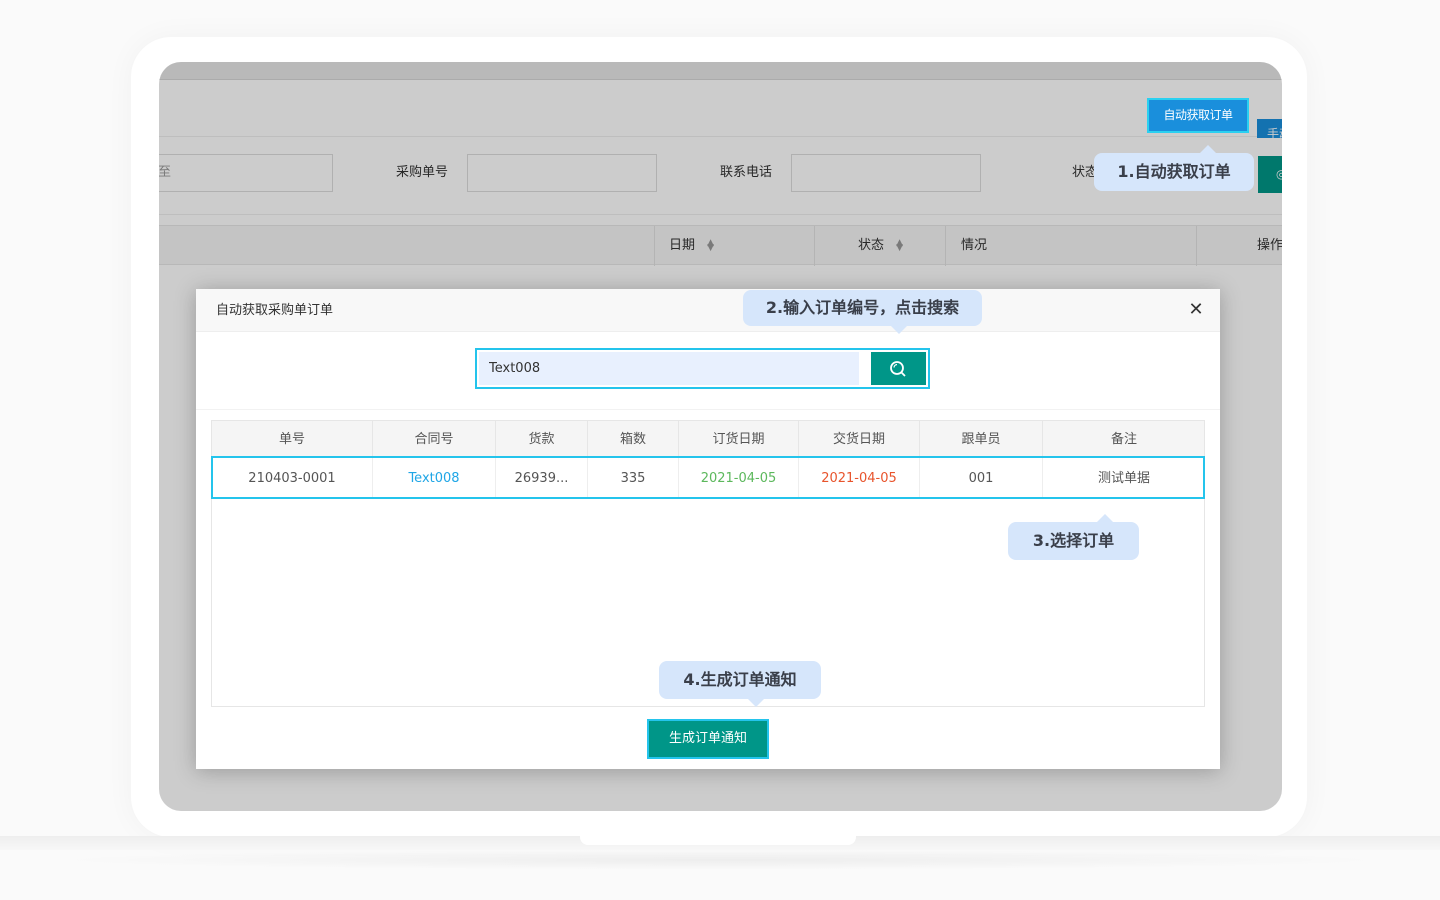  What do you see at coordinates (1174, 168) in the screenshot?
I see `callout-step1: 1.自动获取订单` at bounding box center [1174, 168].